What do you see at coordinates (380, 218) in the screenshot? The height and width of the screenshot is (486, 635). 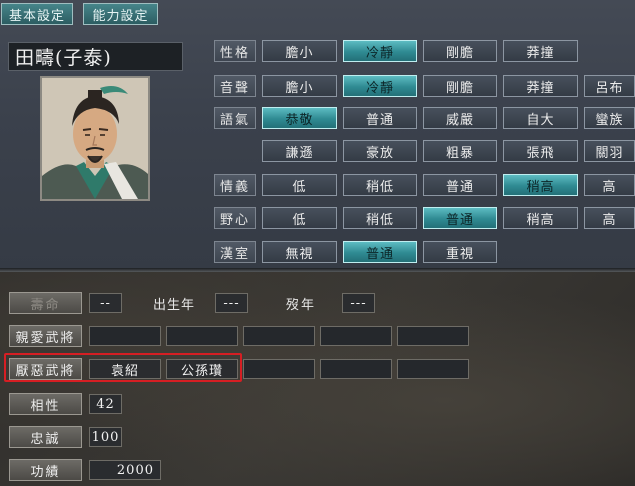 I see `ambition-option-2: 稍低` at bounding box center [380, 218].